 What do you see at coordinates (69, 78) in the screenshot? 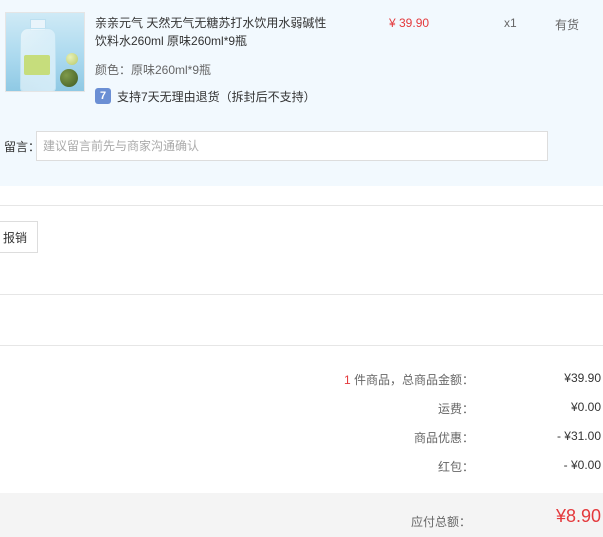
I see `lime-shape` at bounding box center [69, 78].